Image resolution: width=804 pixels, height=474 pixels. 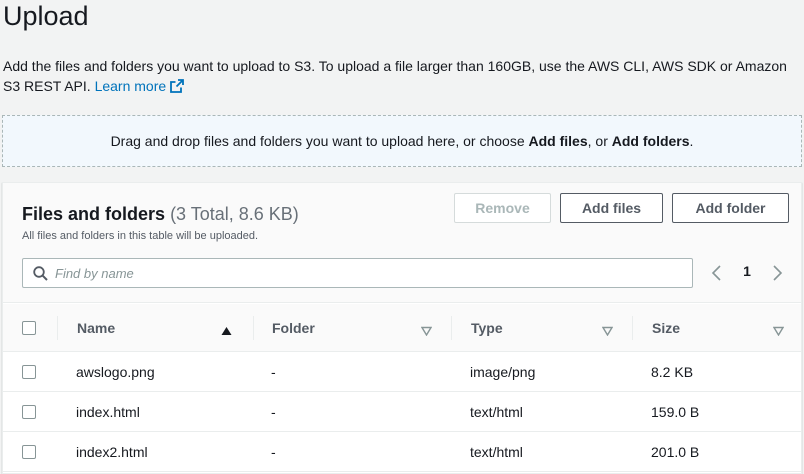 I want to click on learn-more-link: Learn more, so click(x=140, y=86).